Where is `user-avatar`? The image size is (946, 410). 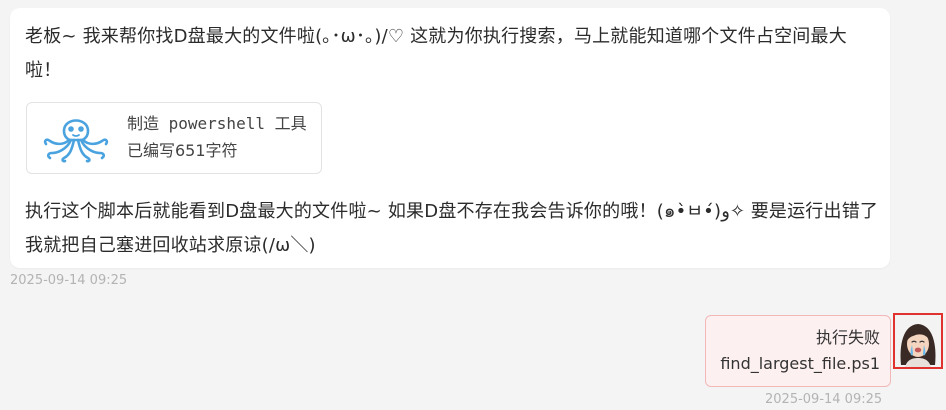
user-avatar is located at coordinates (918, 341).